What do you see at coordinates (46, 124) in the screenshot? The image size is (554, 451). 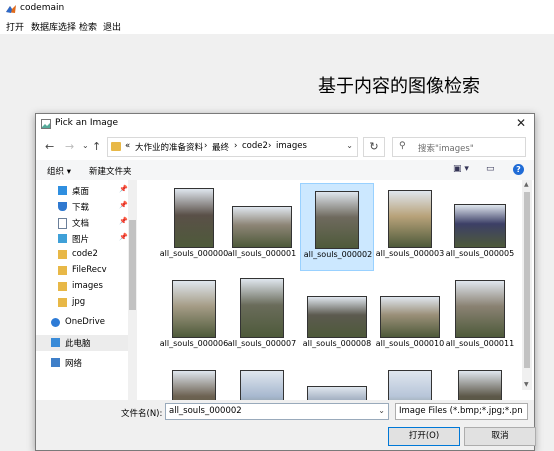 I see `image-icon` at bounding box center [46, 124].